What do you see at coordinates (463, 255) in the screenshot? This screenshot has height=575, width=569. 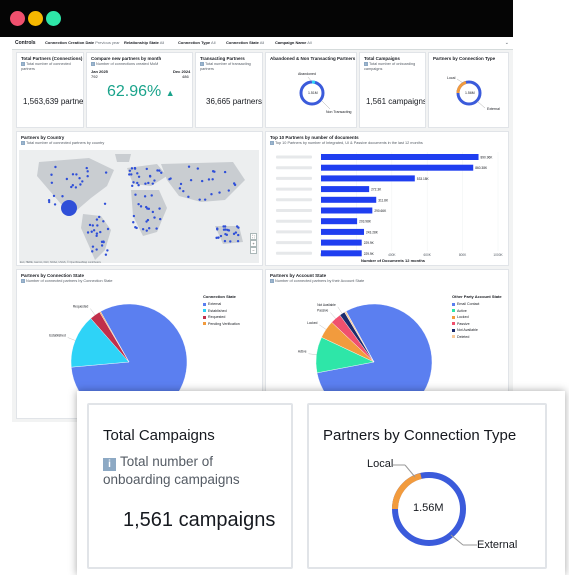 I see `x-tick-label: 800K` at bounding box center [463, 255].